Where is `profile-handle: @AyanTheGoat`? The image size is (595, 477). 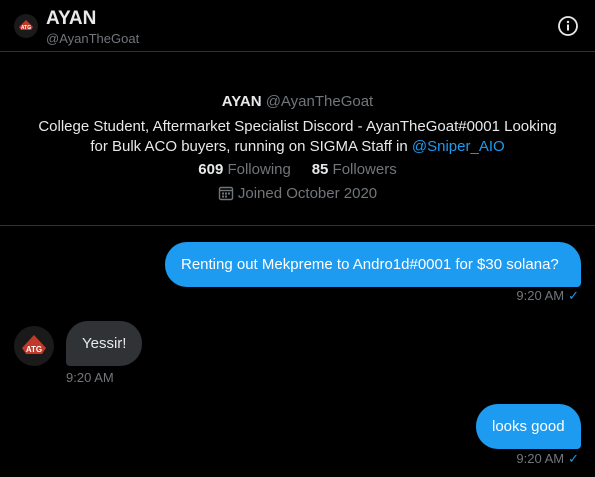
profile-handle: @AyanTheGoat is located at coordinates (320, 101).